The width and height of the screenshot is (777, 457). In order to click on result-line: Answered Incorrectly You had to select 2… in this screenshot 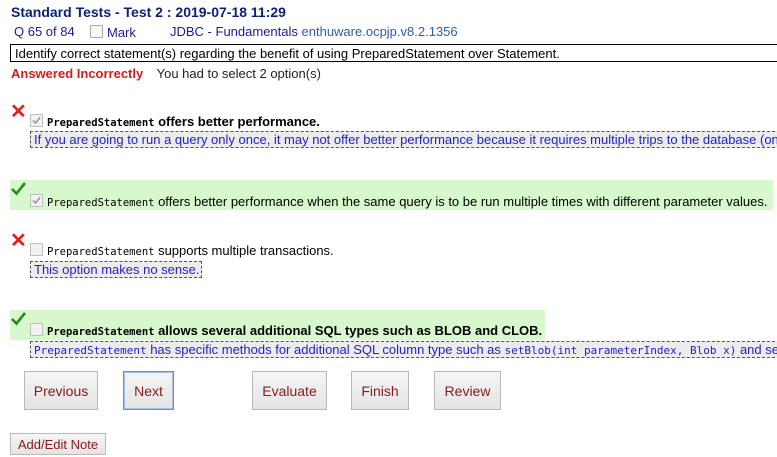, I will do `click(166, 73)`.